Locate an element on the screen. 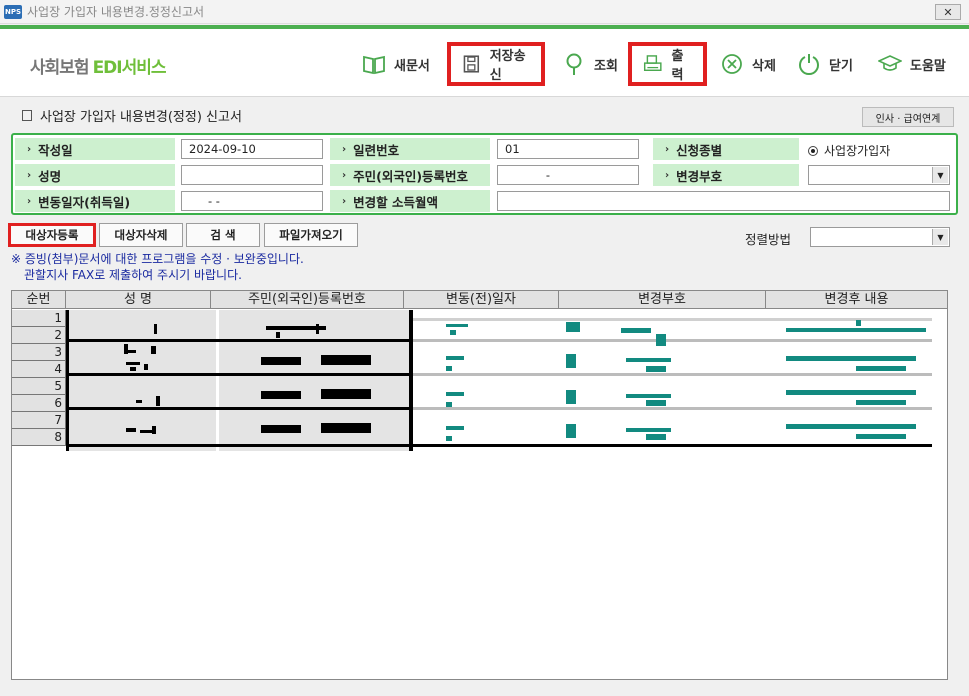 The image size is (969, 696). row-number: 3 is located at coordinates (39, 352).